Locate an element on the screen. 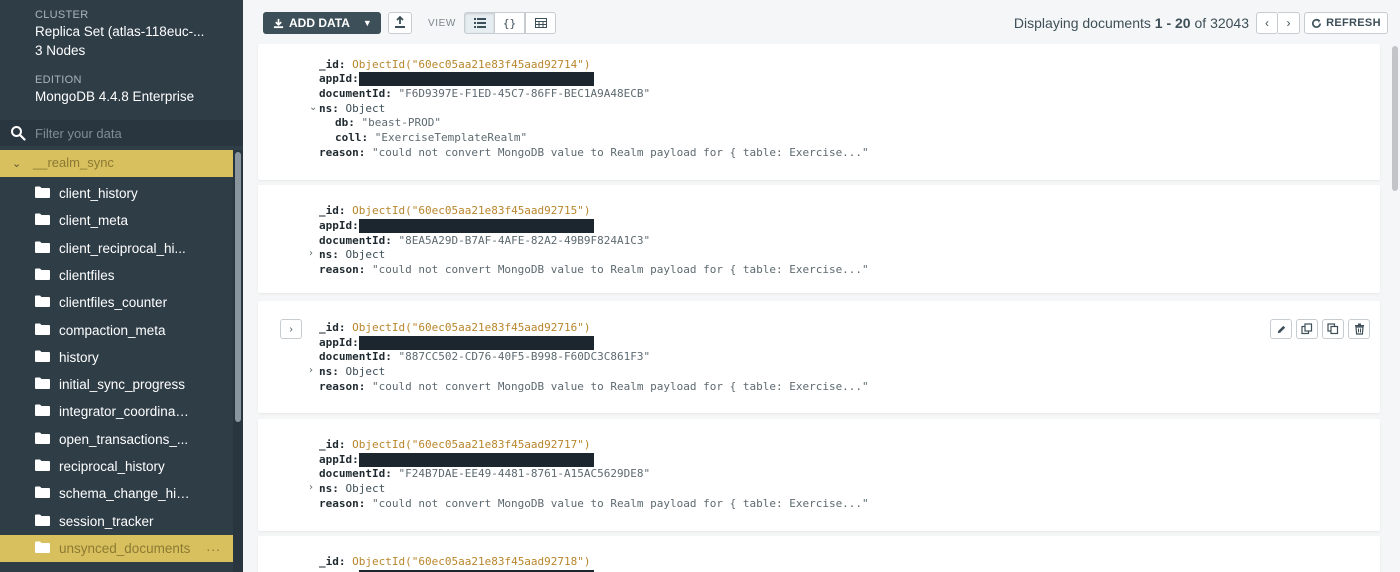  field-value: "F6D9397E-F1ED-45C7-86FF-BEC1A9A48ECB" is located at coordinates (524, 93).